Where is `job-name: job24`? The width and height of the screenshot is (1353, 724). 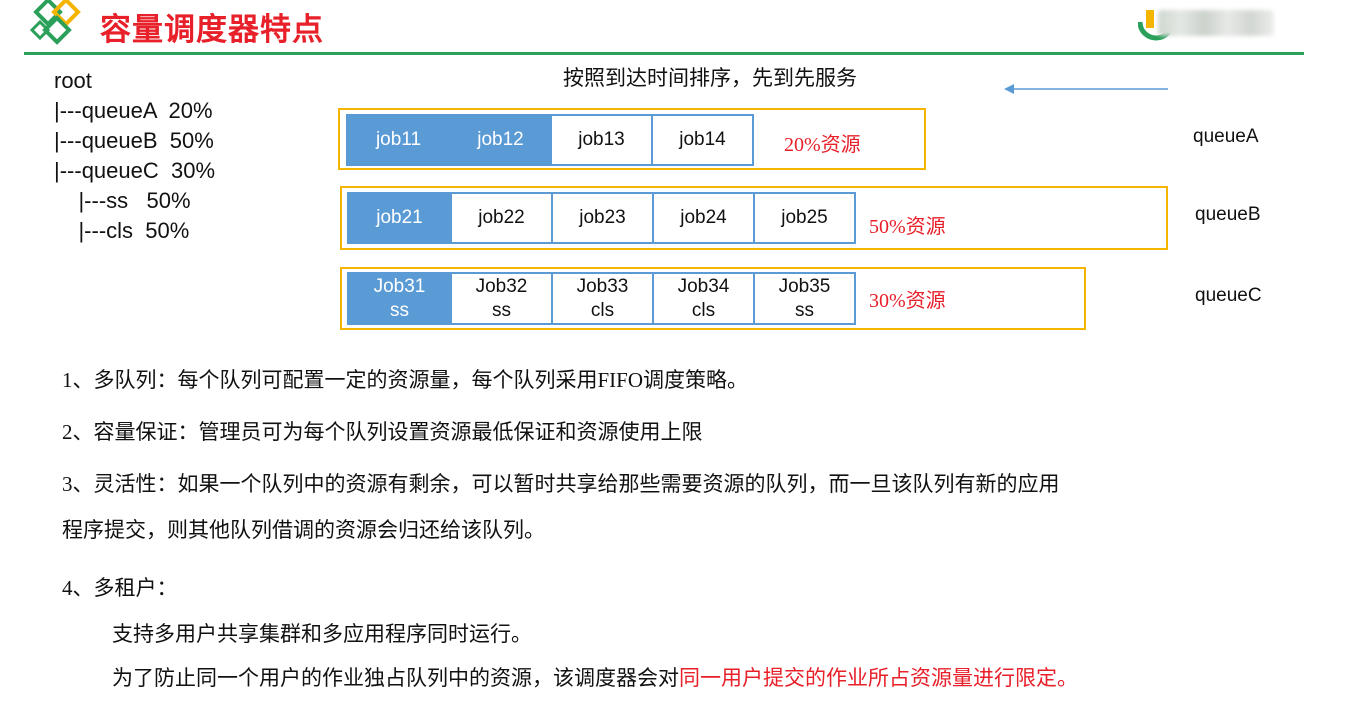 job-name: job24 is located at coordinates (703, 217).